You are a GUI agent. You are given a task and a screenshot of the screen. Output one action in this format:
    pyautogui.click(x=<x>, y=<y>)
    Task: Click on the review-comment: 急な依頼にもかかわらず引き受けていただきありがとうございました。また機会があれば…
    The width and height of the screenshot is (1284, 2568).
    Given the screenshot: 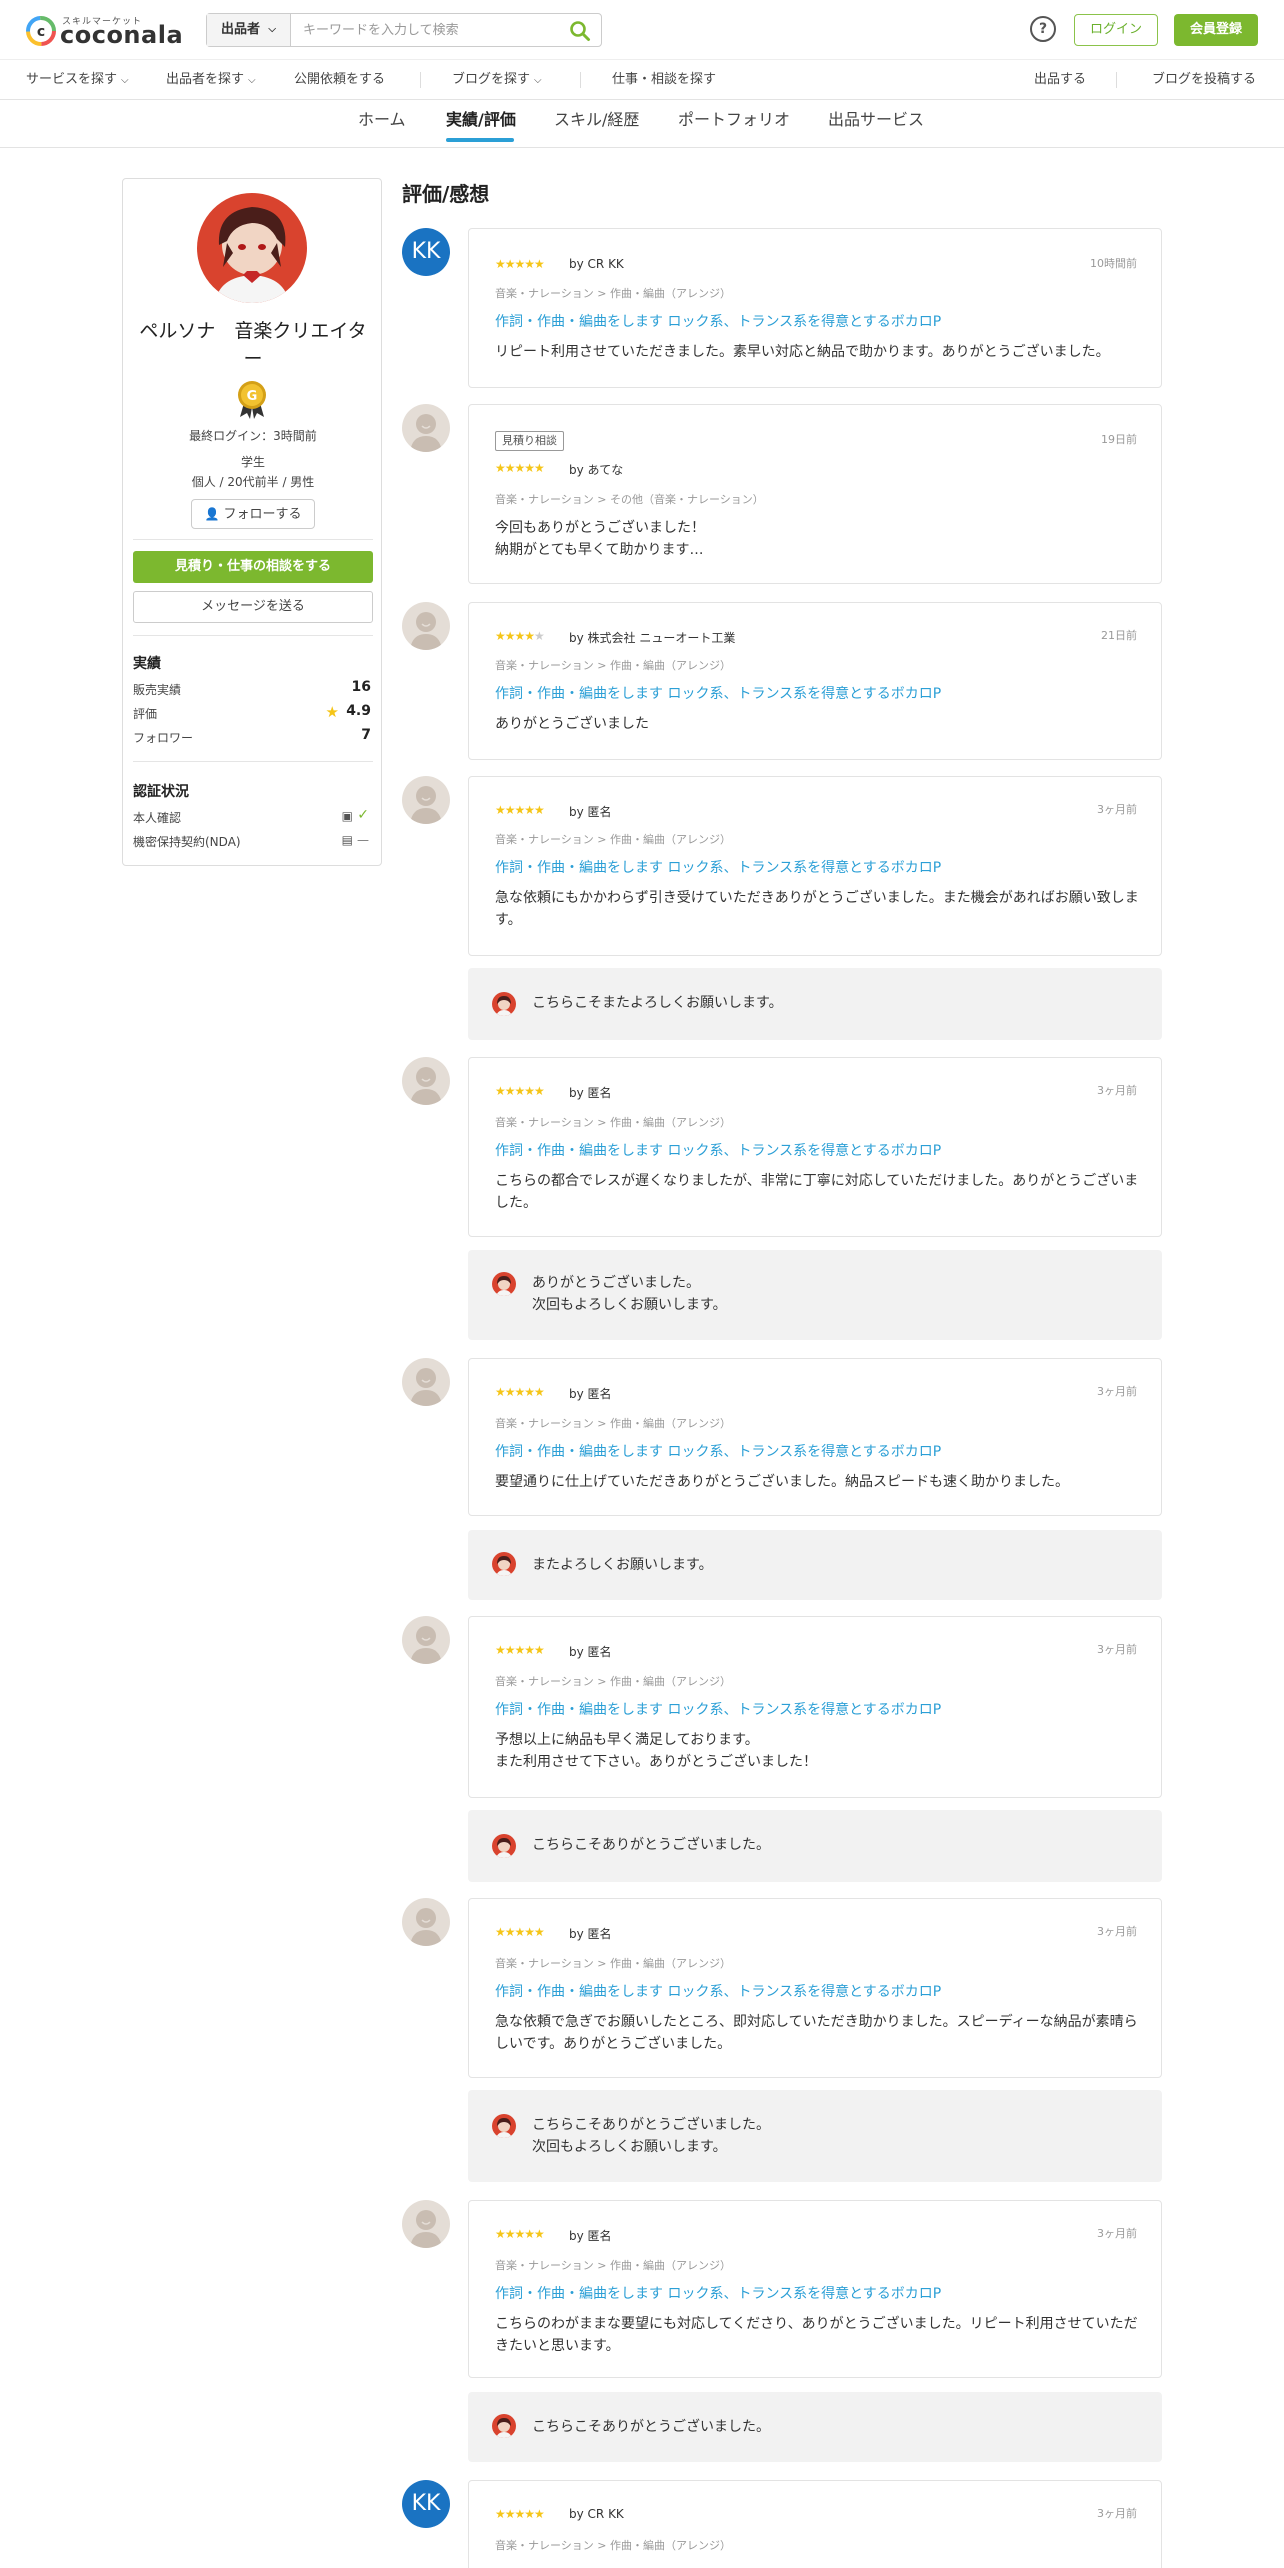 What is the action you would take?
    pyautogui.click(x=817, y=909)
    